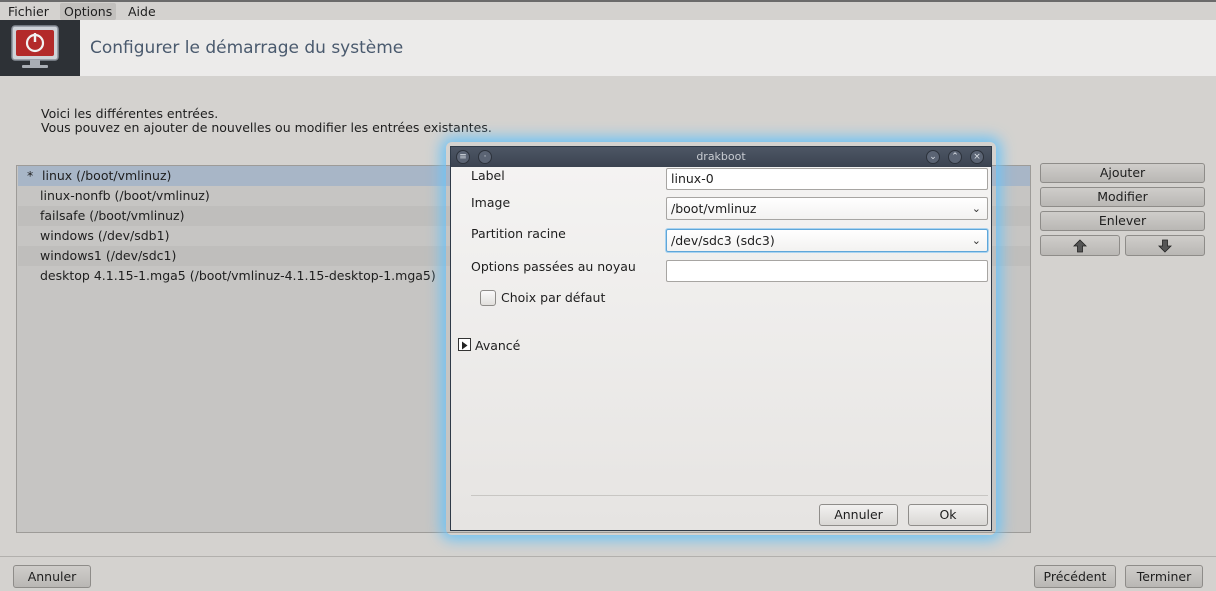  I want to click on kernel-options-input, so click(827, 271).